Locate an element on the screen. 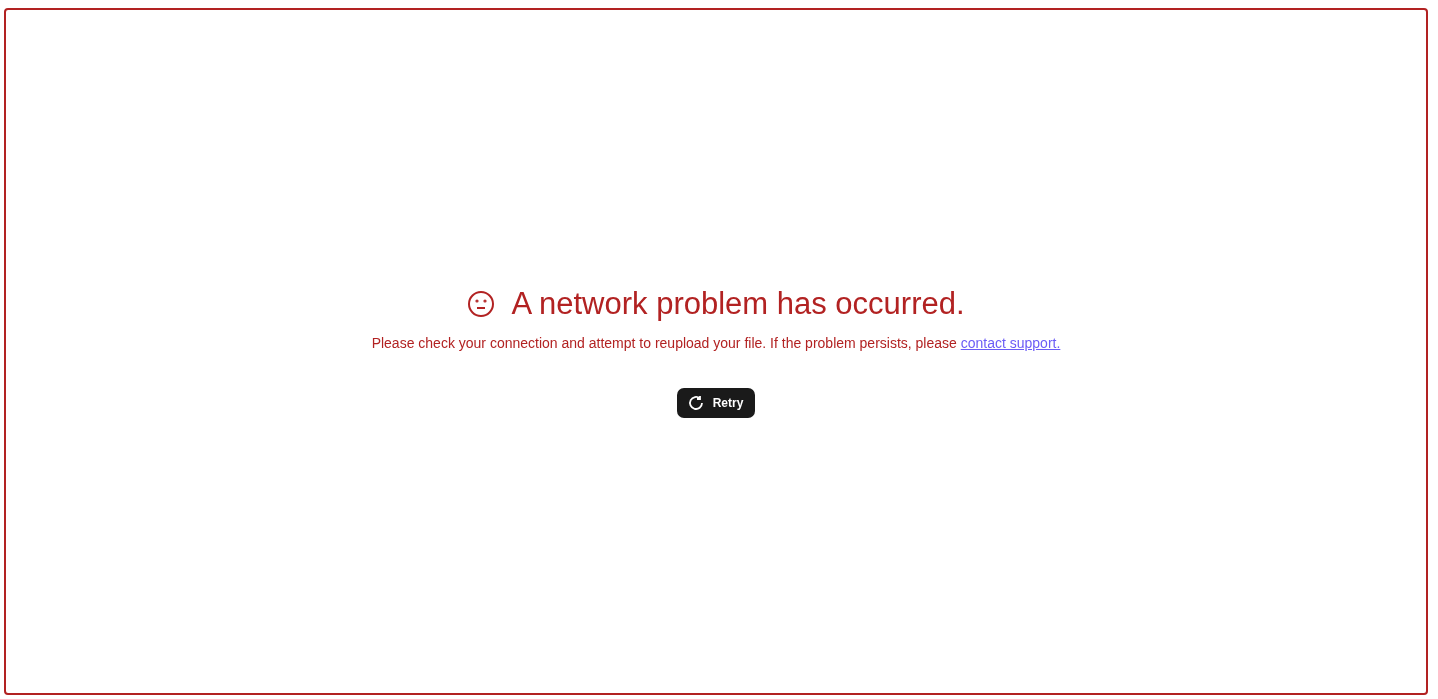 The image size is (1438, 699). neutral-face-icon is located at coordinates (481, 304).